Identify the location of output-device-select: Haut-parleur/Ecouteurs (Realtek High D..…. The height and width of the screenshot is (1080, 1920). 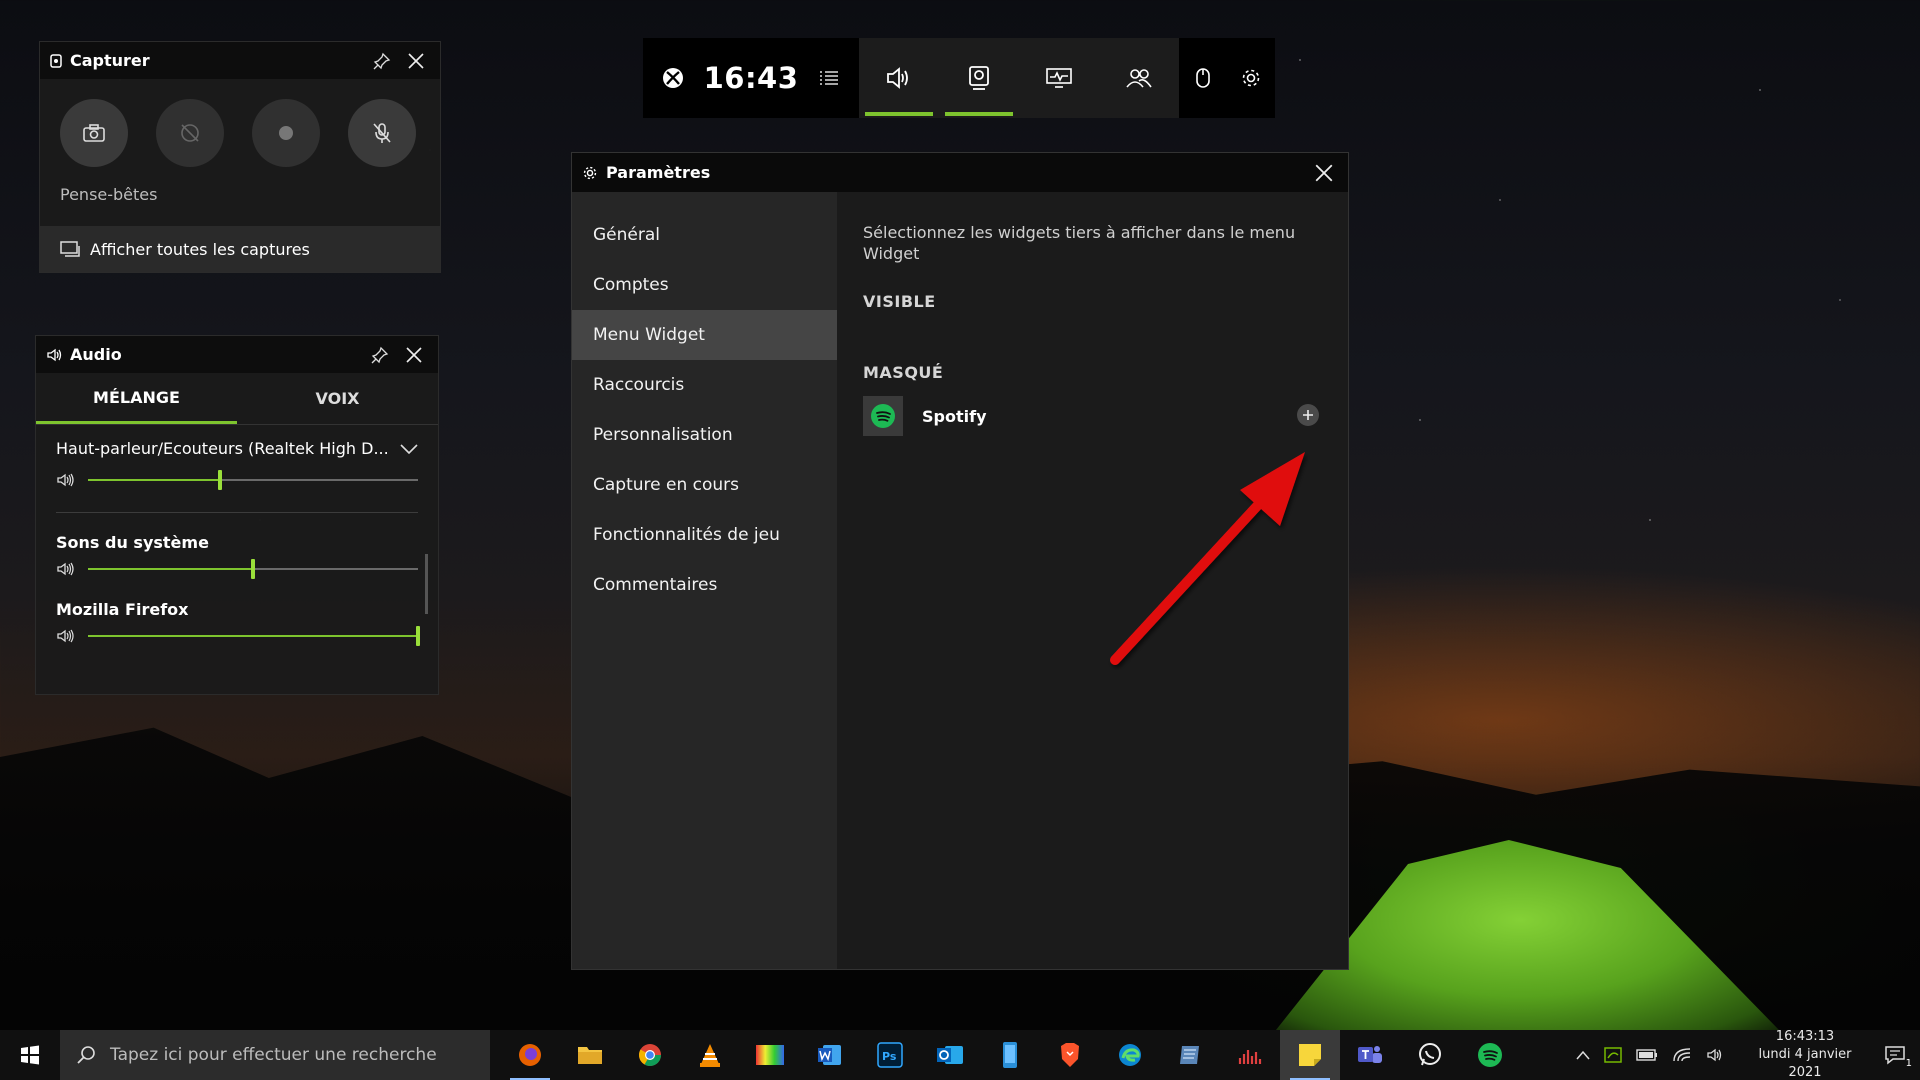
(237, 441).